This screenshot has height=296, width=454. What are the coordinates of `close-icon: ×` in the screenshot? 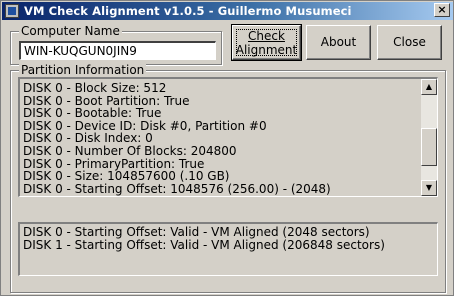 It's located at (442, 10).